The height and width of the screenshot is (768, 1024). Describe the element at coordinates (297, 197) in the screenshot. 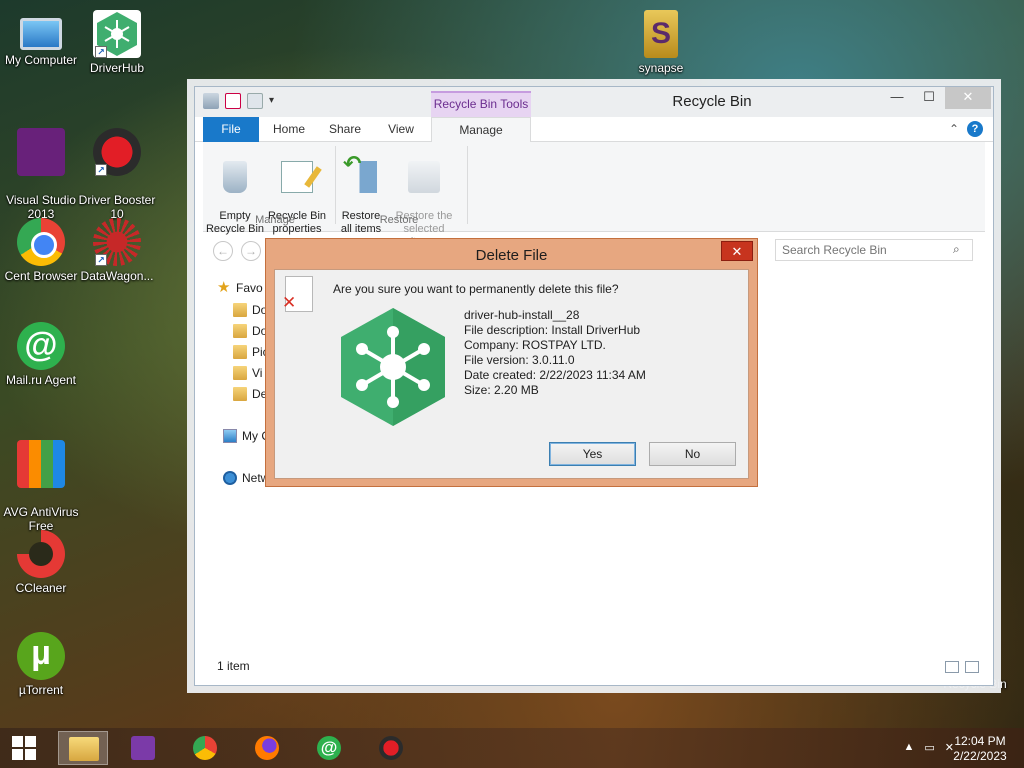

I see `recycle-bin-properties-button: Recycle Bin properties` at that location.